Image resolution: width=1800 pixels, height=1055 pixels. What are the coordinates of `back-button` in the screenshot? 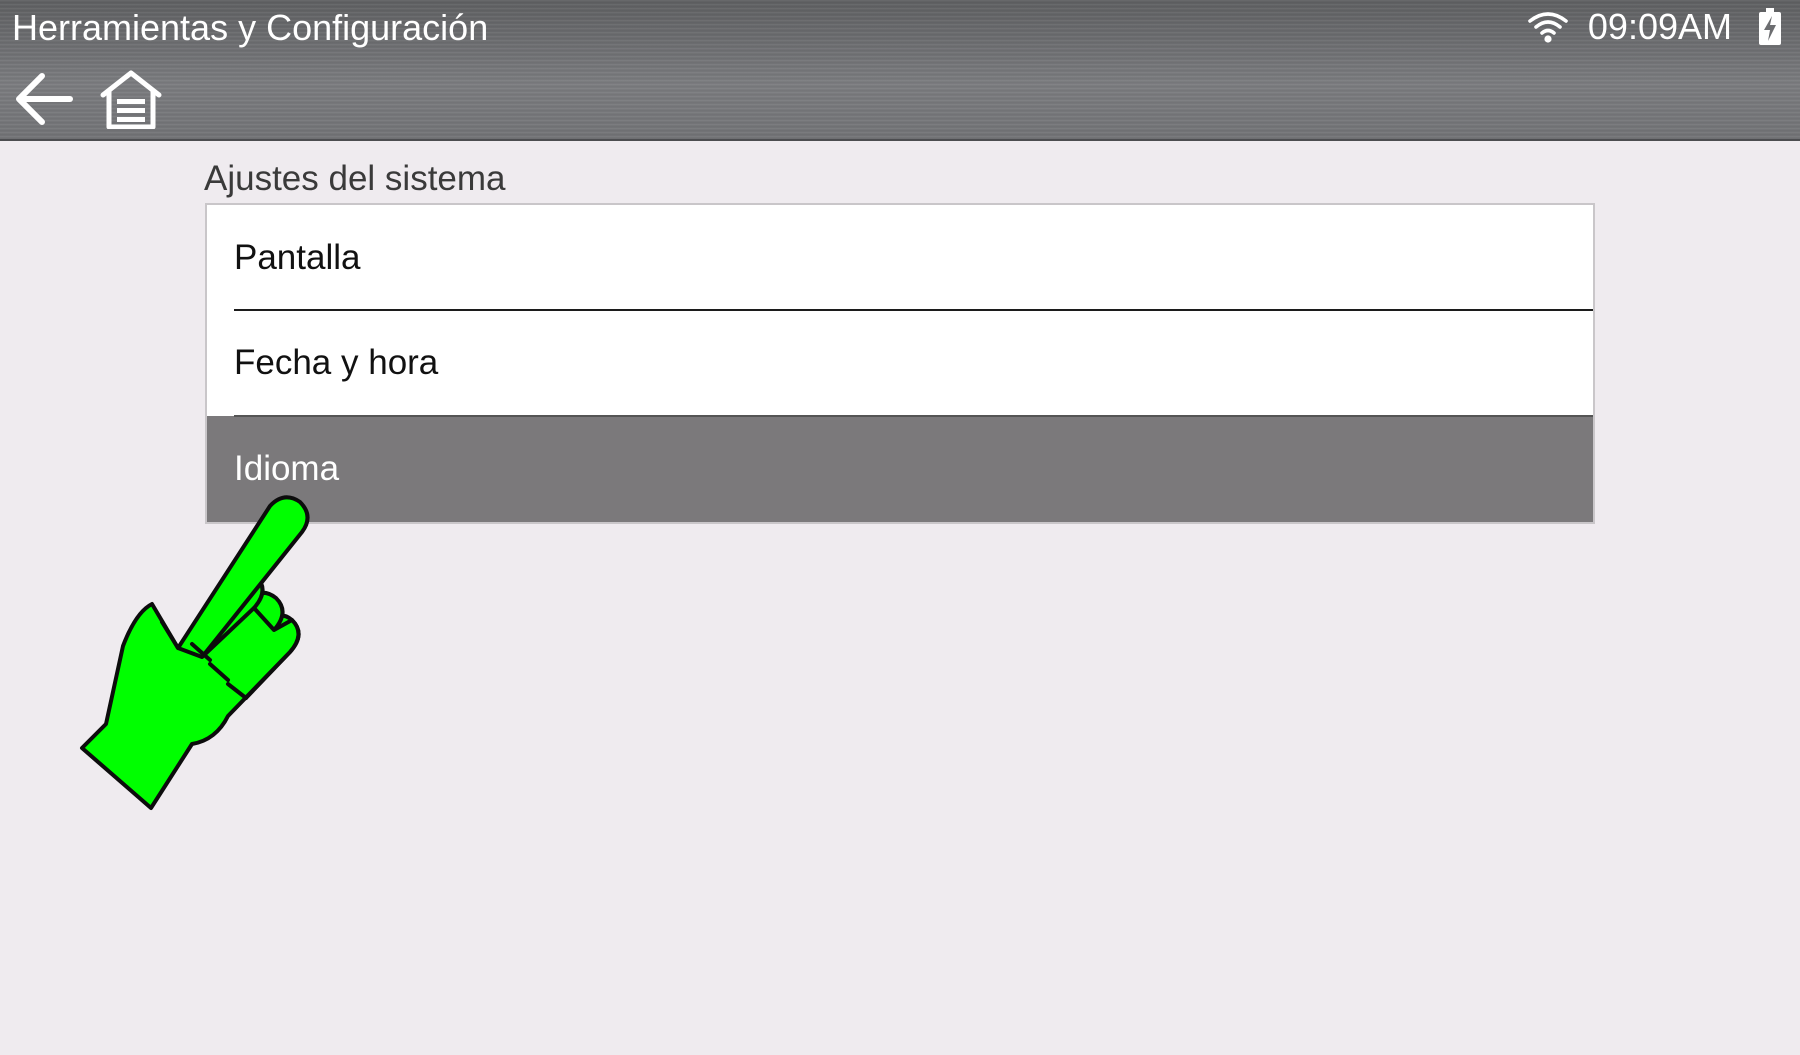 It's located at (43, 99).